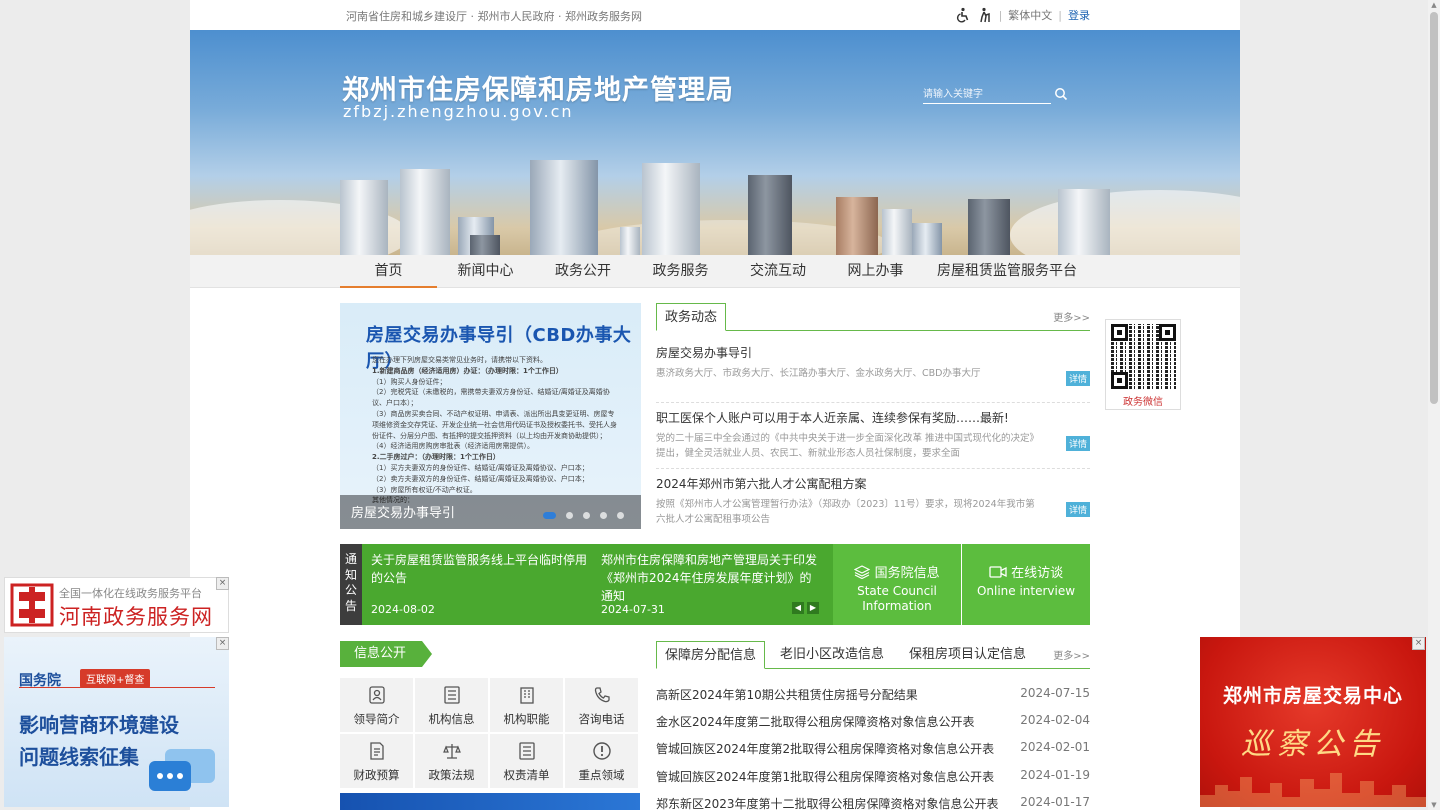  I want to click on list-item-title: 高新区2024年第10期公共租赁住房摇号分配结果, so click(787, 694).